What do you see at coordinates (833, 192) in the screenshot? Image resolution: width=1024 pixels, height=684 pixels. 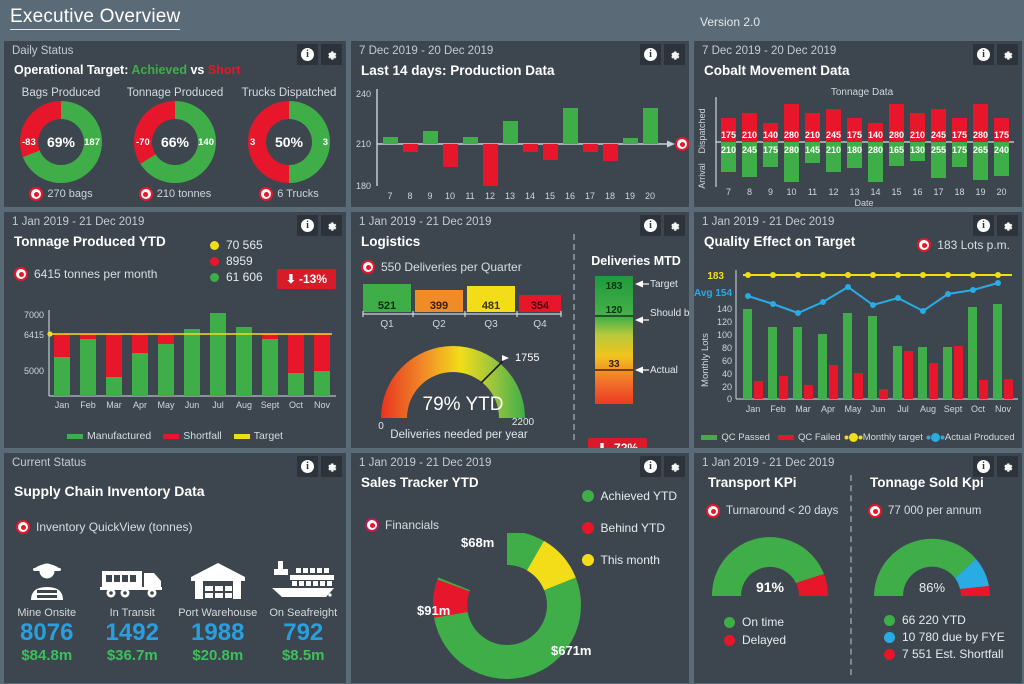 I see `svg-text: 12` at bounding box center [833, 192].